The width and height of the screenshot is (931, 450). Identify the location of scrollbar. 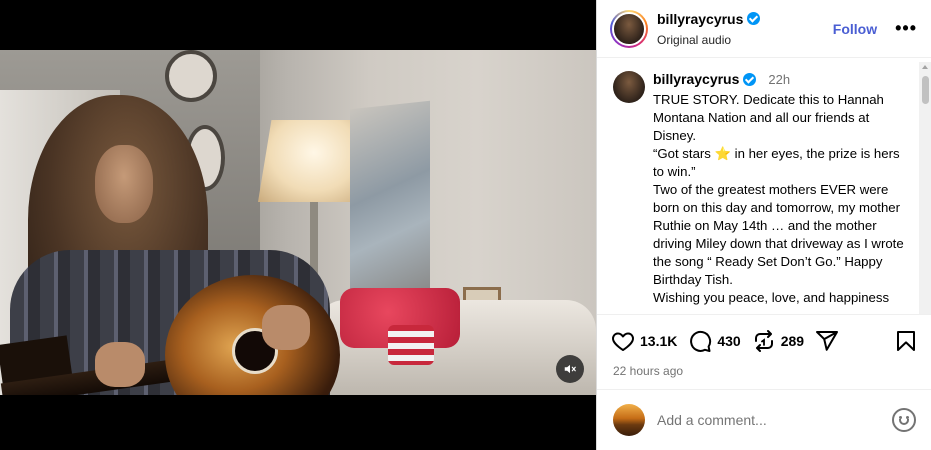
(925, 188).